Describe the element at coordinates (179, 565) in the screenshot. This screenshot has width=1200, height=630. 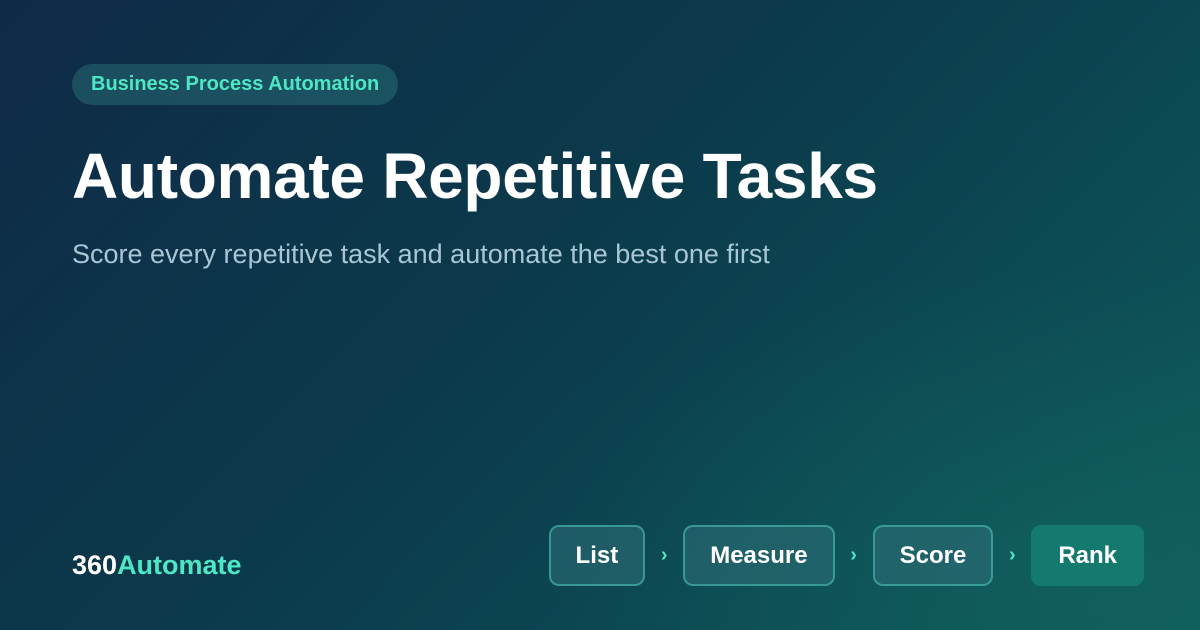
I see `brand-logo-word: Automate` at that location.